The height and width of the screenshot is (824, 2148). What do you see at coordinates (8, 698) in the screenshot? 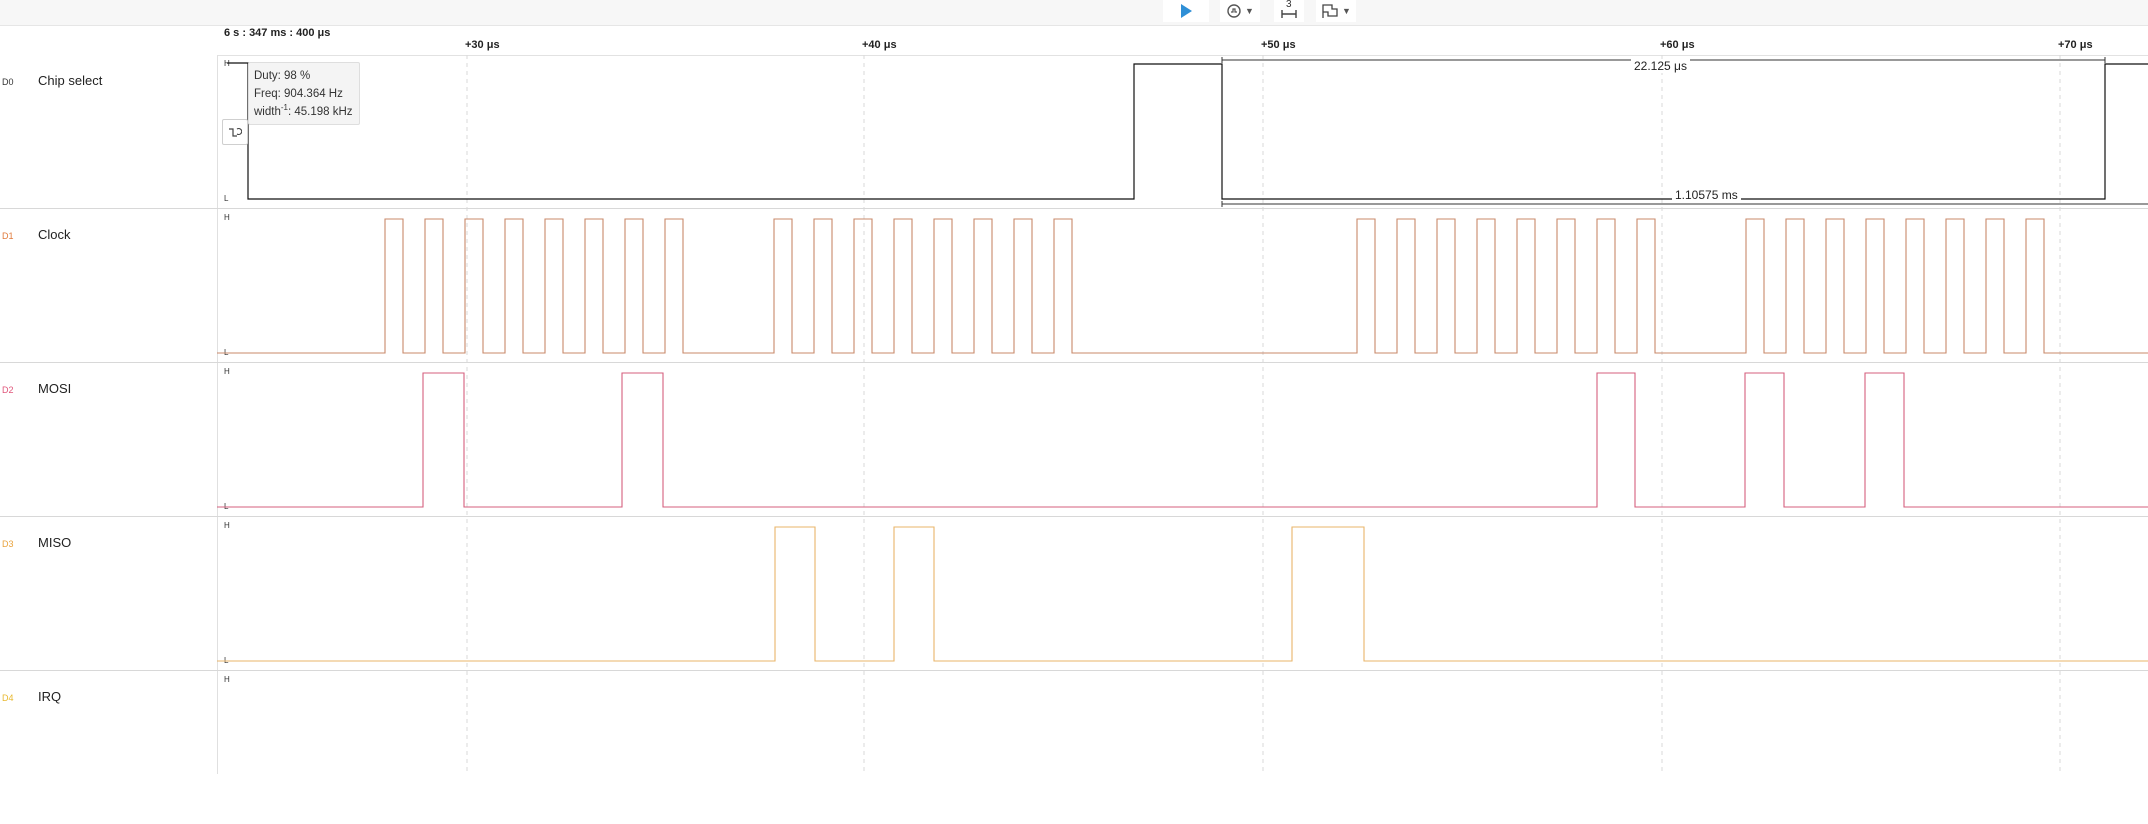
I see `channel-id: D4` at bounding box center [8, 698].